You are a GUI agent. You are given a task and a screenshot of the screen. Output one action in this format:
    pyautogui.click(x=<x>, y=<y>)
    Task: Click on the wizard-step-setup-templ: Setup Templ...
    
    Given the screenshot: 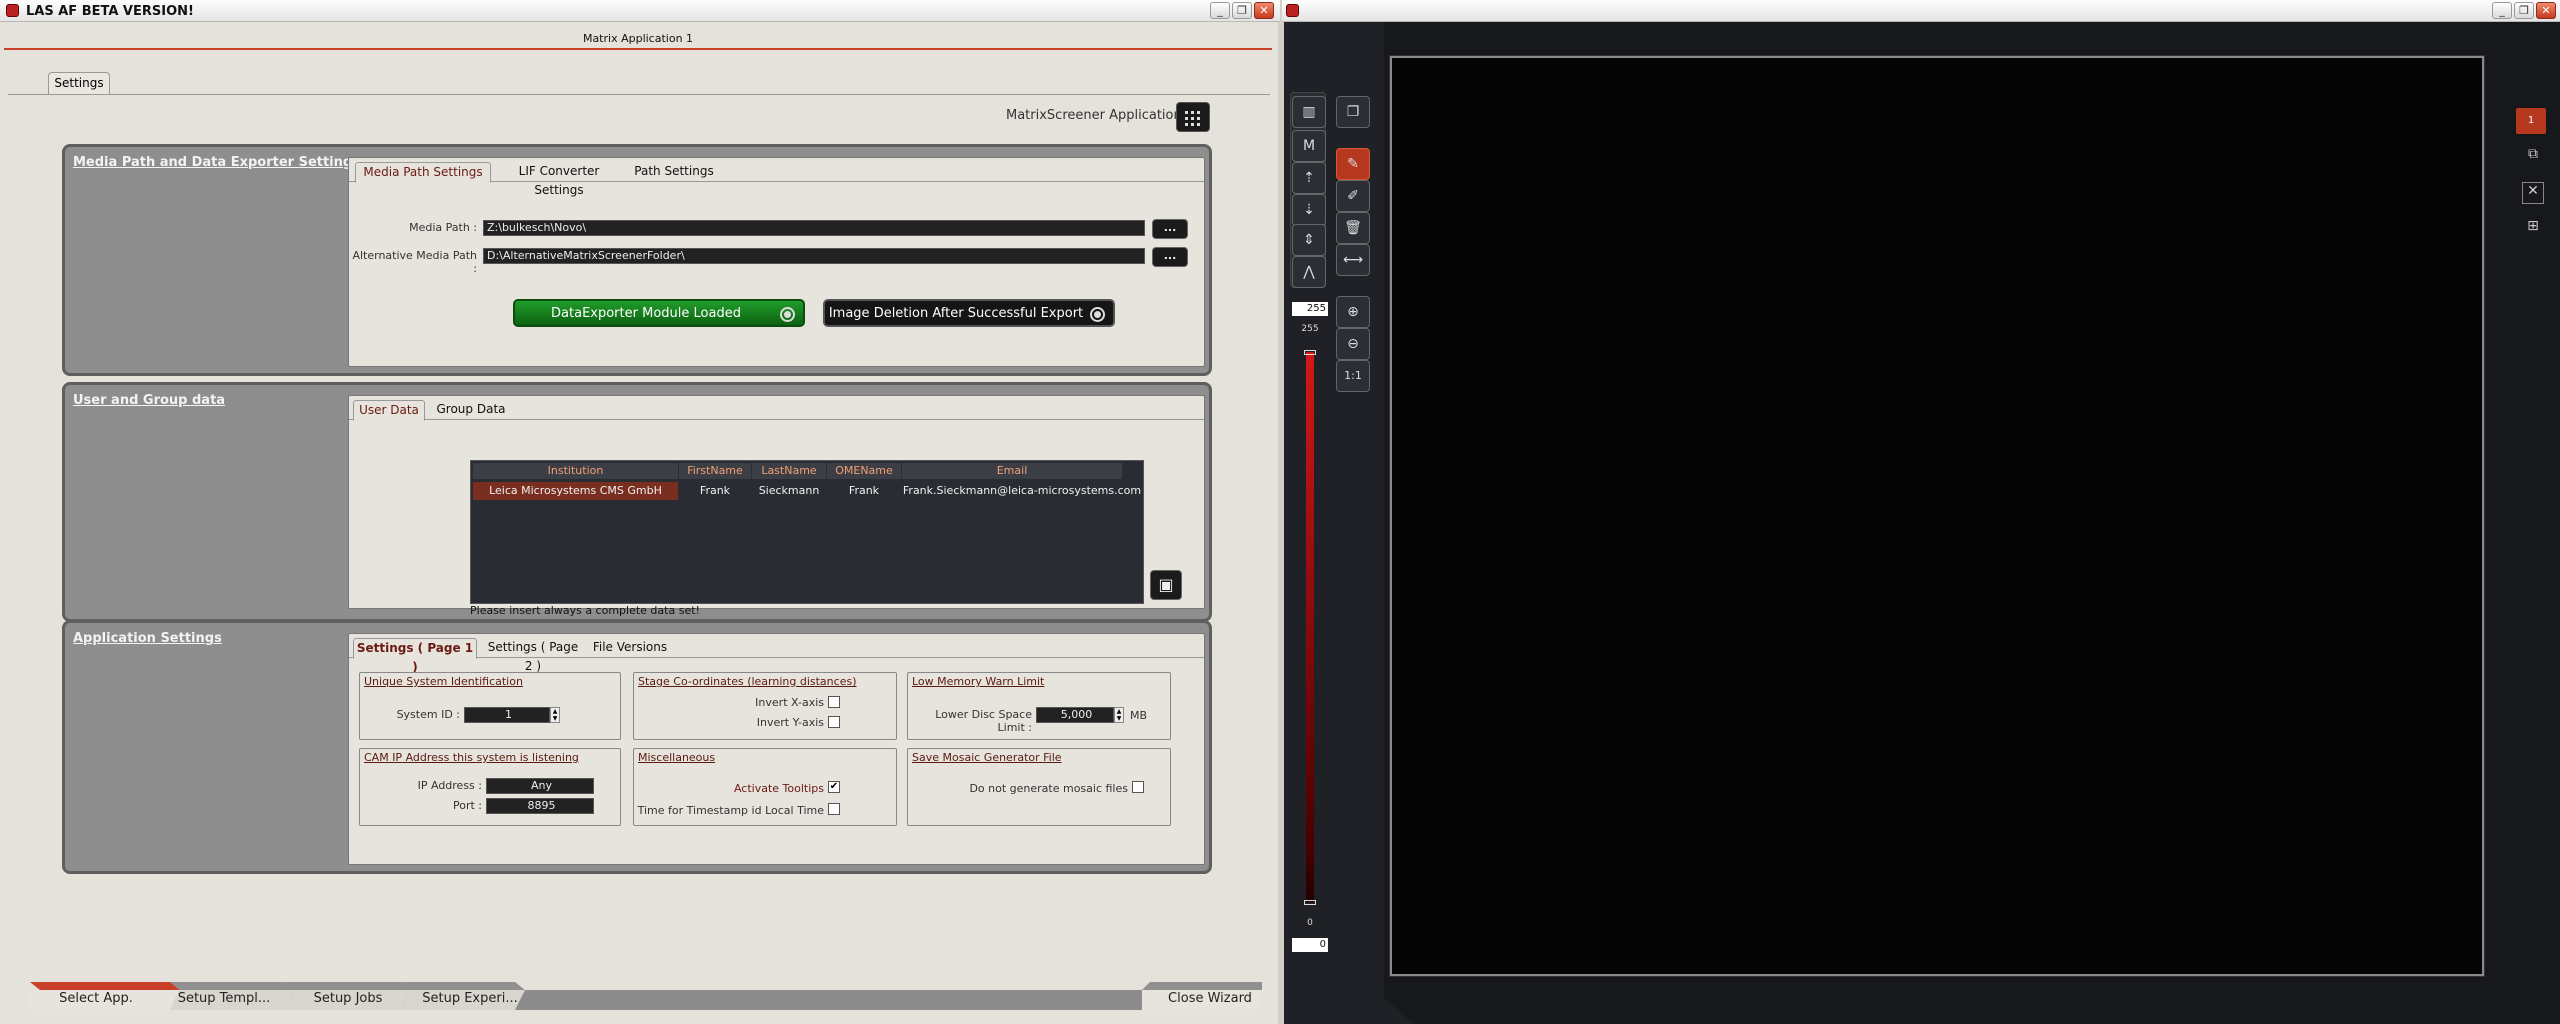 What is the action you would take?
    pyautogui.click(x=224, y=999)
    